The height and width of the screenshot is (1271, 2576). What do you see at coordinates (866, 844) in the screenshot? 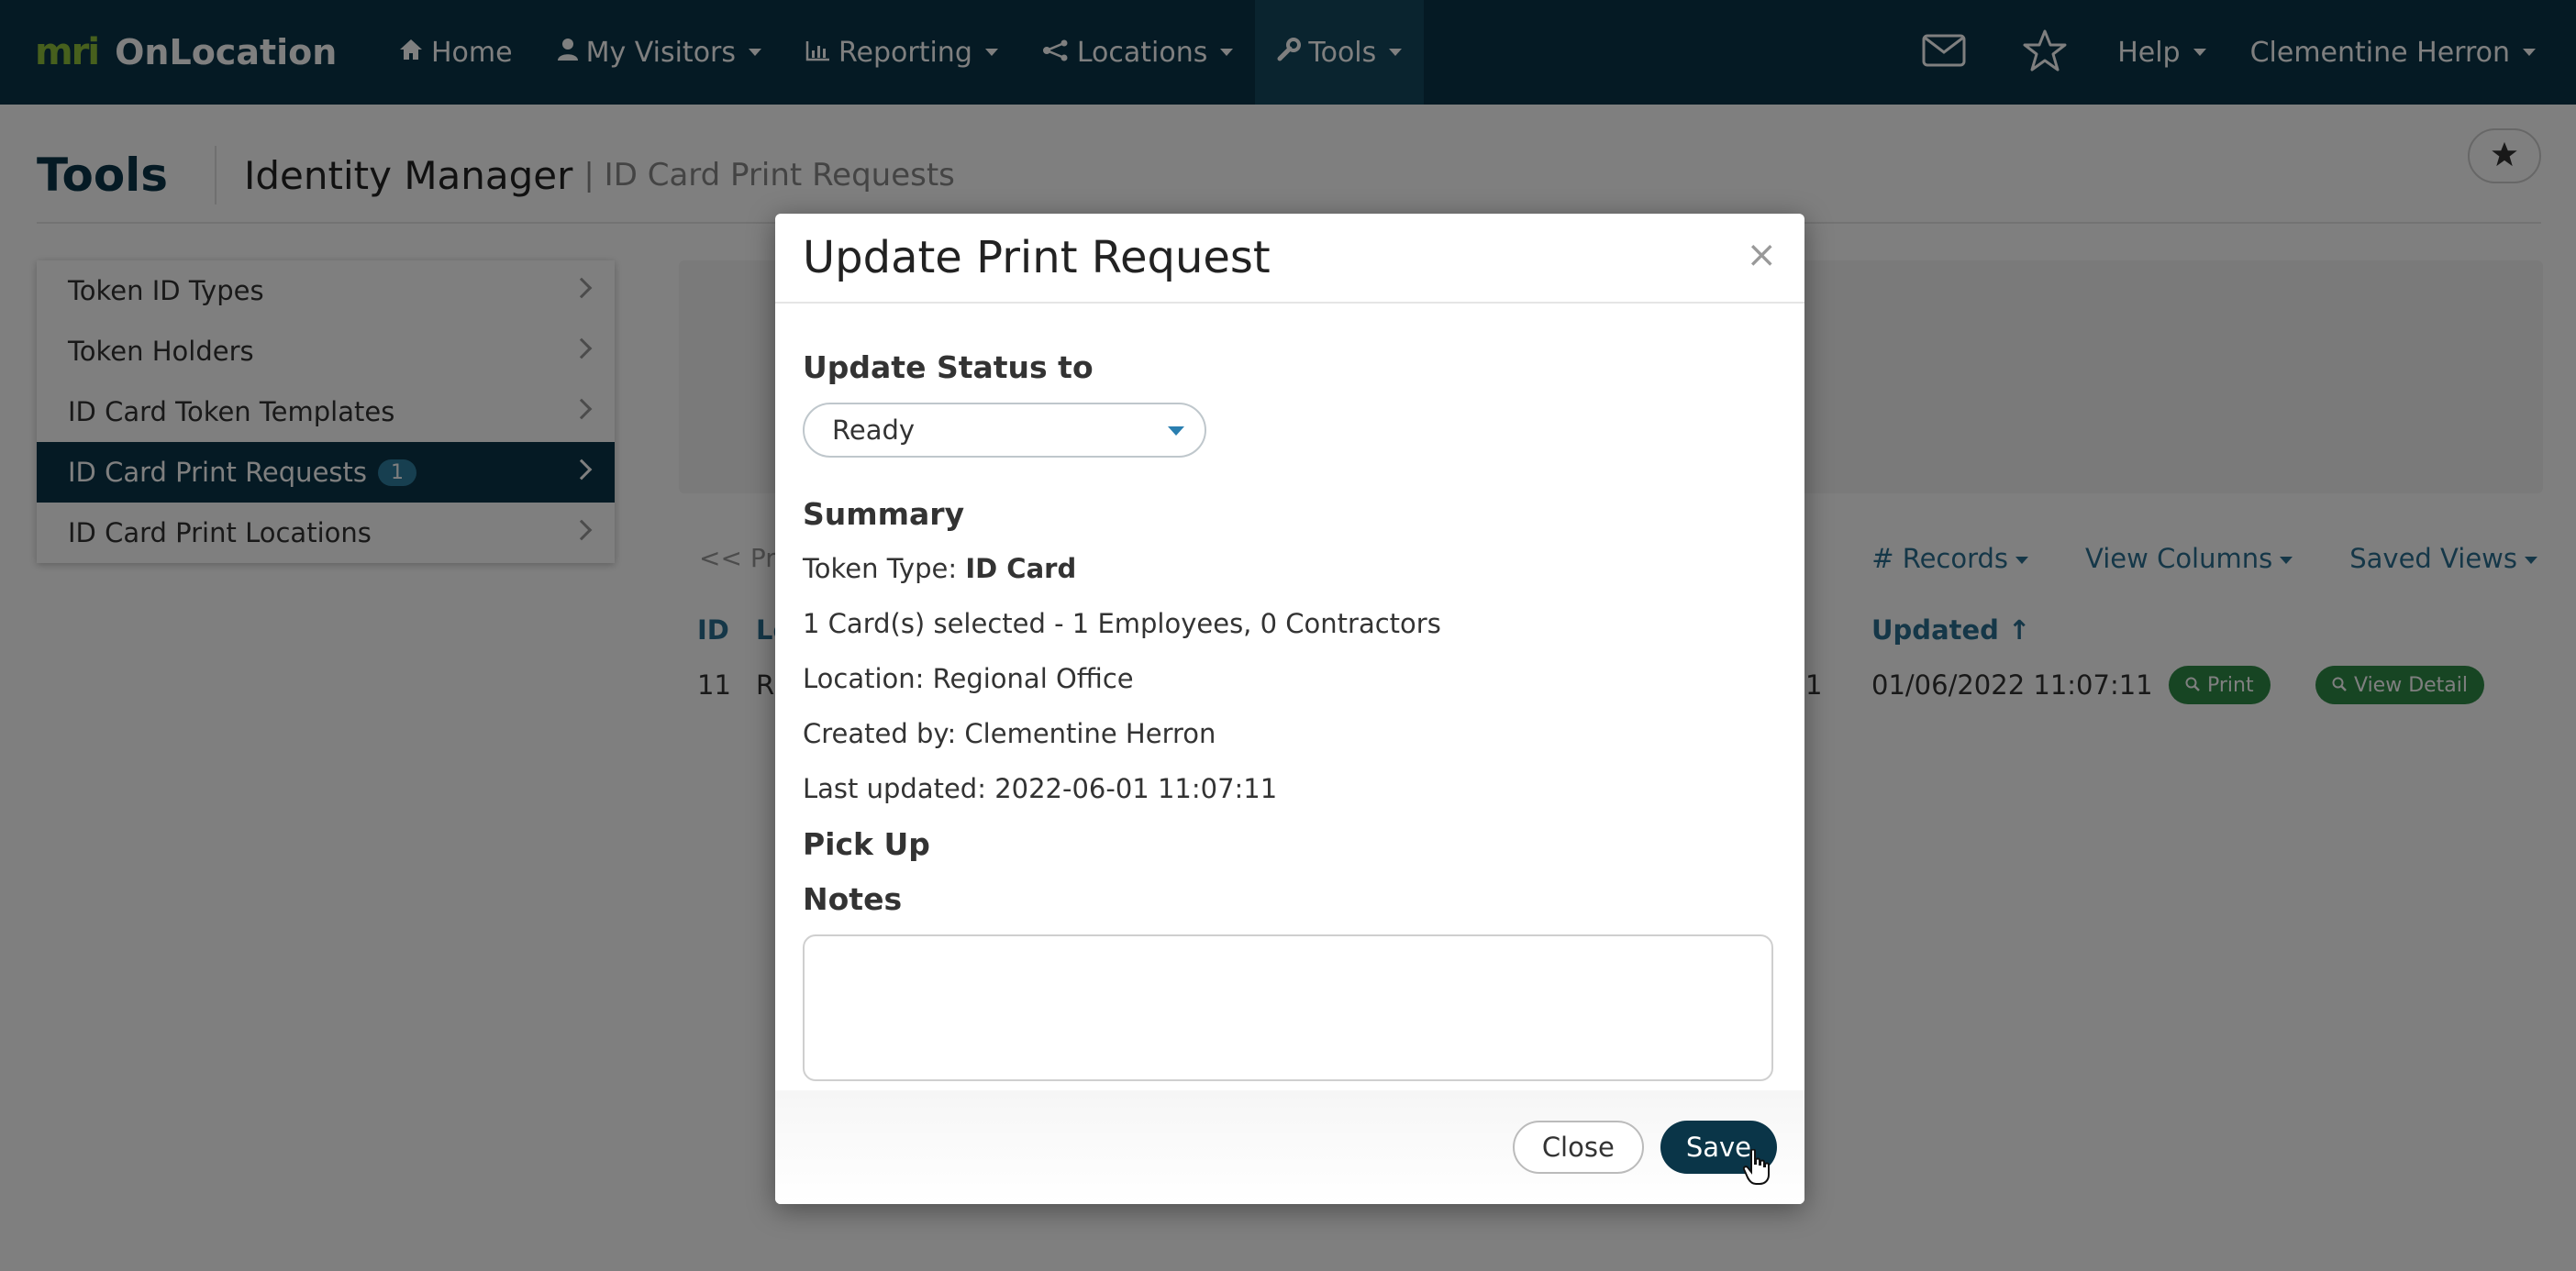
I see `pickup-heading: Pick Up` at bounding box center [866, 844].